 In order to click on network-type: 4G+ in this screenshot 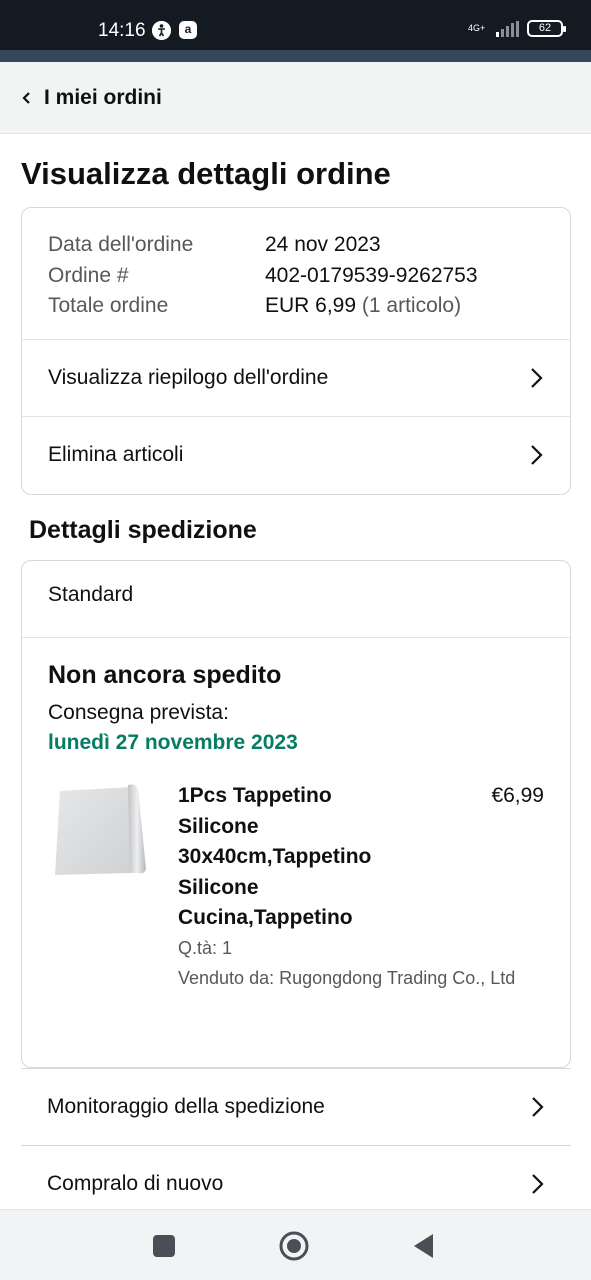, I will do `click(477, 28)`.